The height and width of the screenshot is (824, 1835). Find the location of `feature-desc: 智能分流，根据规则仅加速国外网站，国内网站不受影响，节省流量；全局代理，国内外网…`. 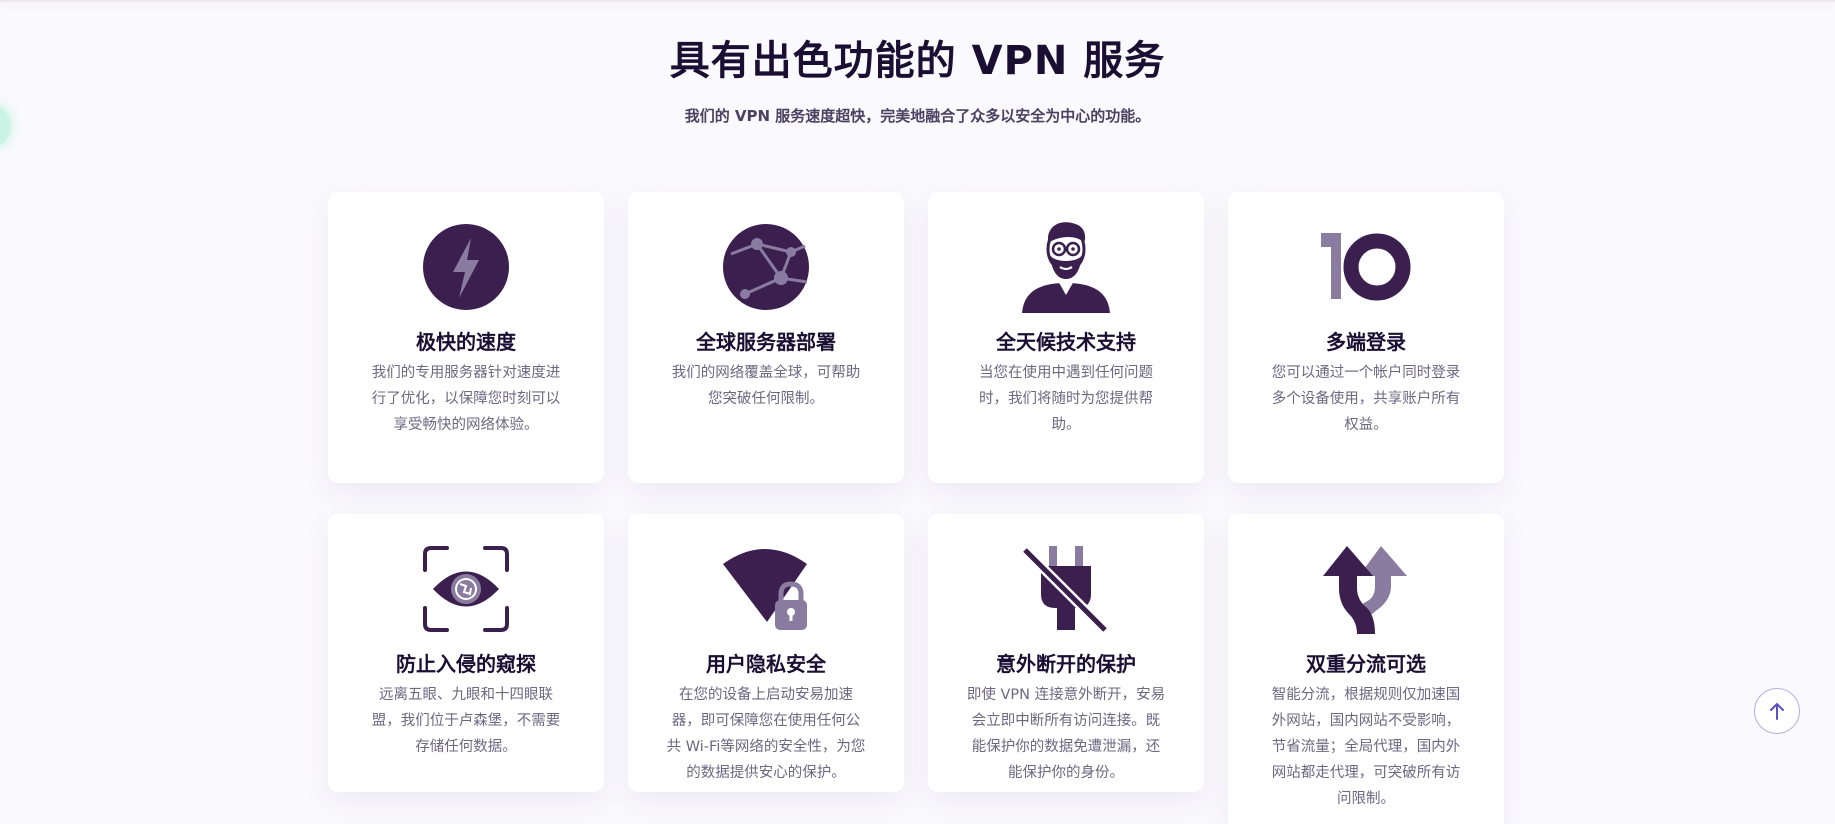

feature-desc: 智能分流，根据规则仅加速国外网站，国内网站不受影响，节省流量；全局代理，国内外网… is located at coordinates (1366, 747).